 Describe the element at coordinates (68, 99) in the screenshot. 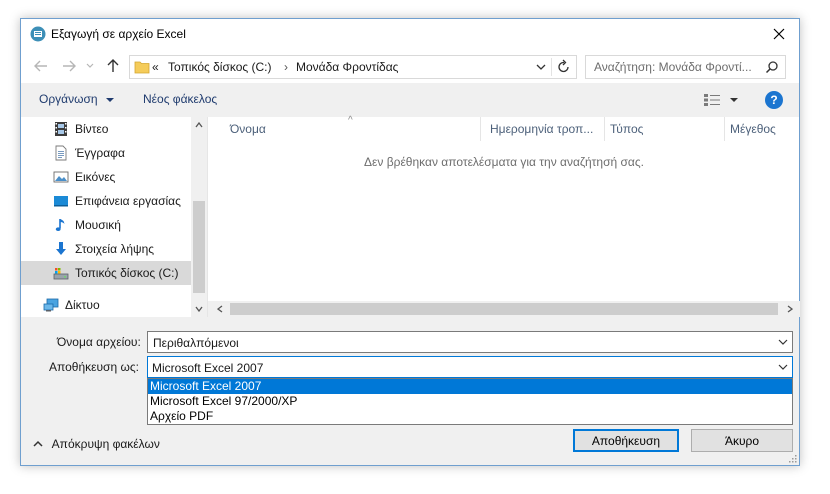

I see `organize-label: Οργάνωση` at that location.